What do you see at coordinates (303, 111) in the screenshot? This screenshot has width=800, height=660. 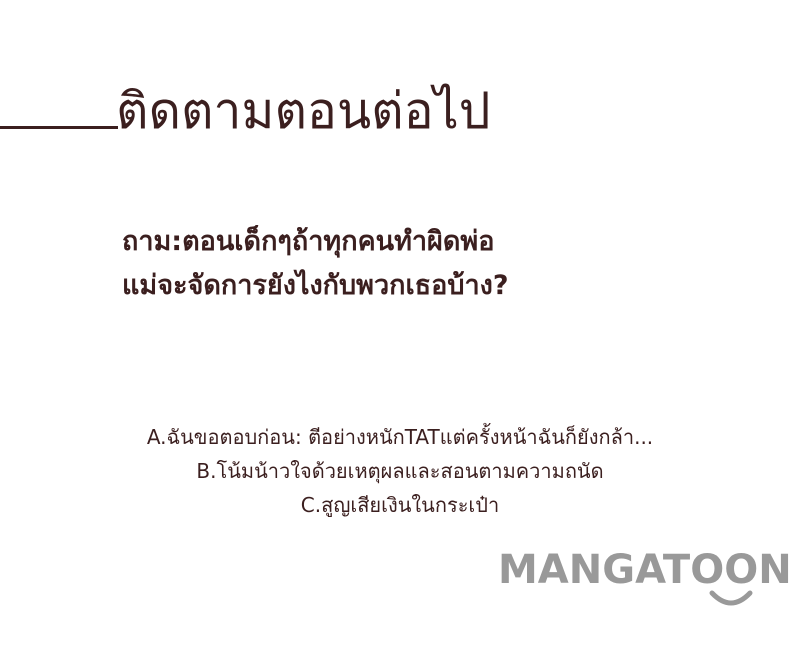 I see `page-heading: ติดตามตอนต่อไป` at bounding box center [303, 111].